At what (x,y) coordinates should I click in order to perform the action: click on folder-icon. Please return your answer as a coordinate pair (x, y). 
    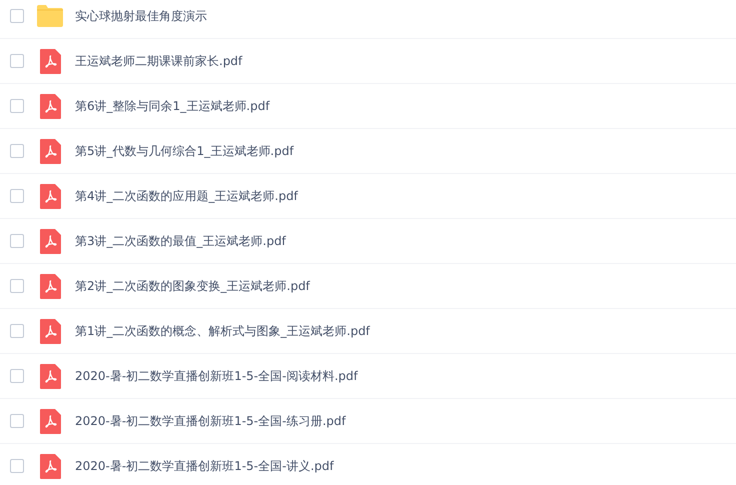
    Looking at the image, I should click on (50, 16).